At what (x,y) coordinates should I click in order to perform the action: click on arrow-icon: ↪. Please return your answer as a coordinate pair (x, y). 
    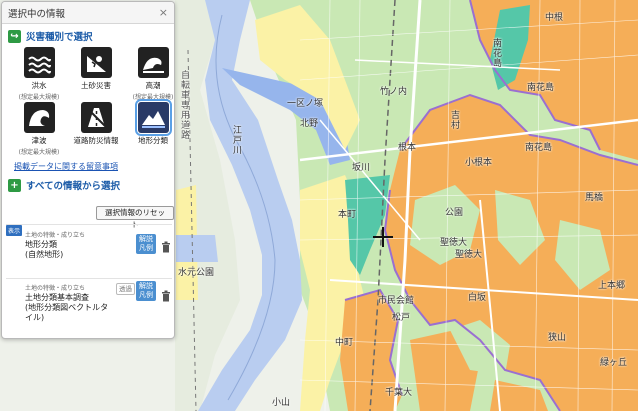
    Looking at the image, I should click on (14, 36).